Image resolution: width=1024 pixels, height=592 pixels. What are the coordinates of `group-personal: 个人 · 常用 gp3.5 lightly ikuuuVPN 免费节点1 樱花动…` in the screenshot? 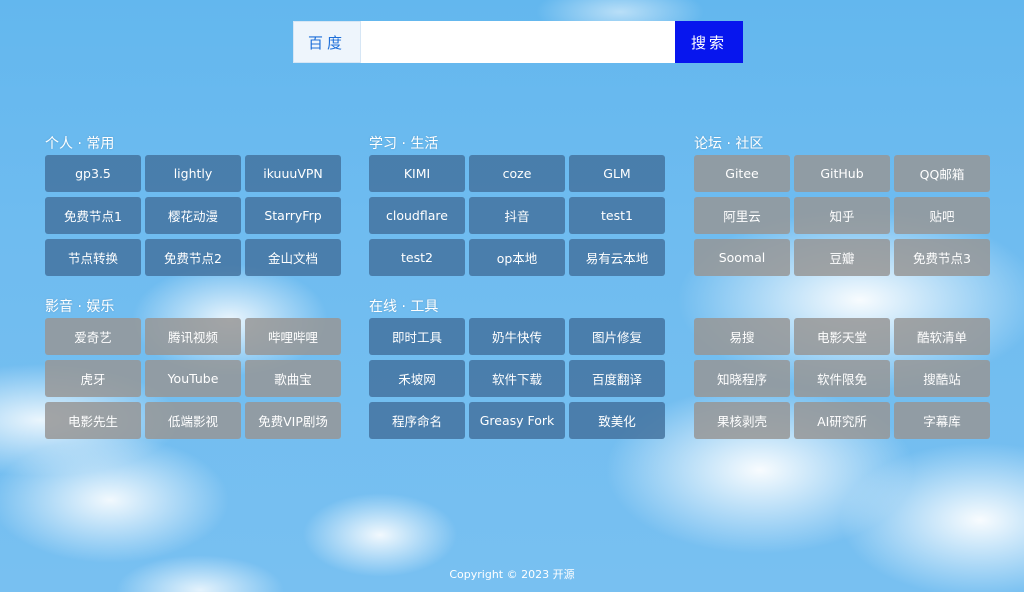 It's located at (193, 205).